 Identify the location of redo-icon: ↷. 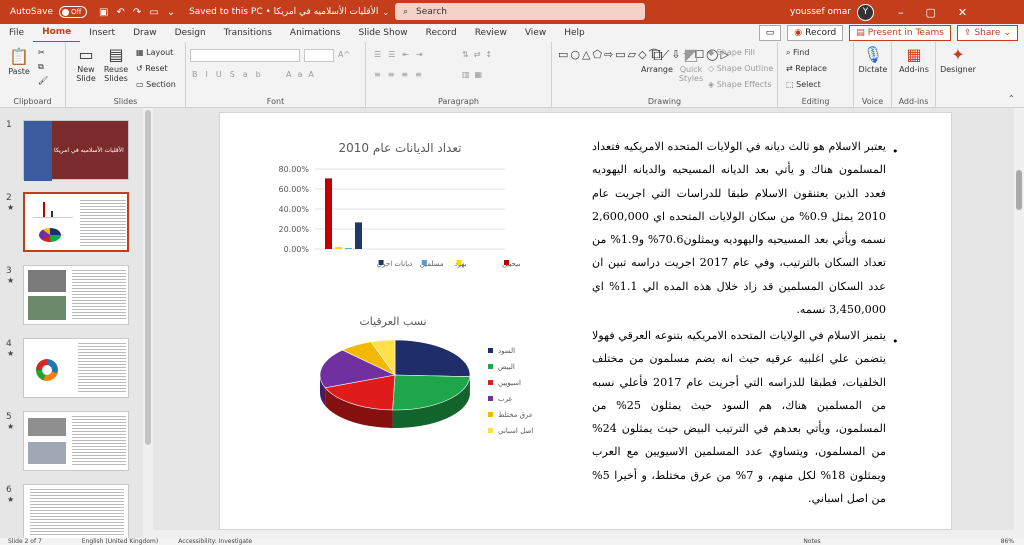
(137, 12).